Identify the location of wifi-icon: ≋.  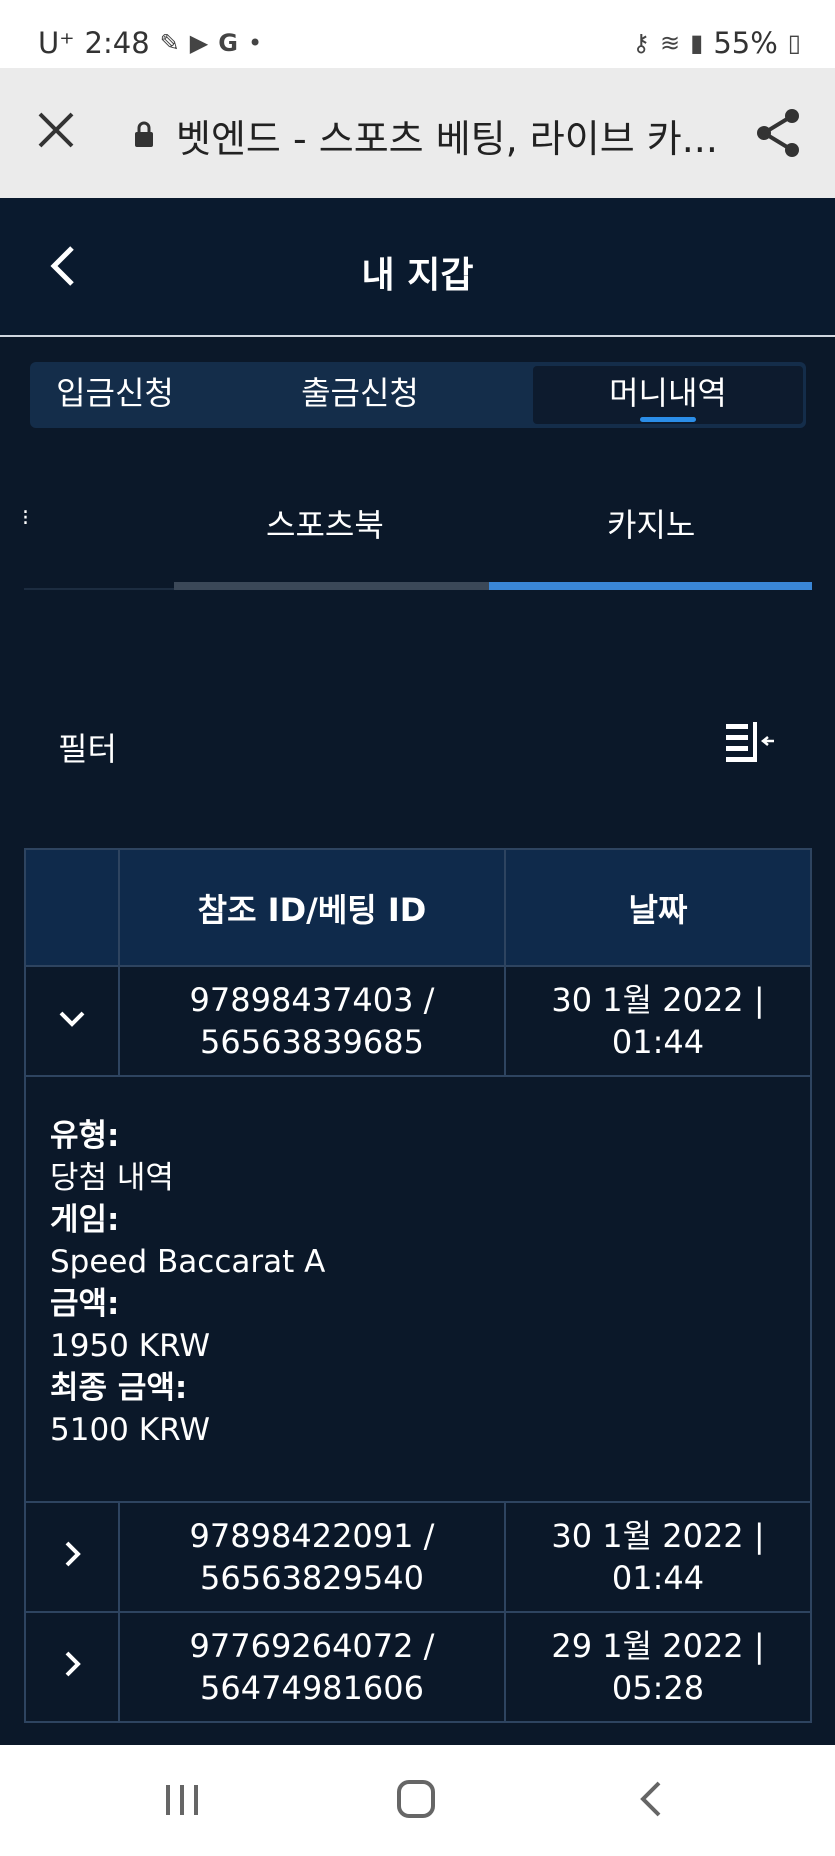
(670, 43).